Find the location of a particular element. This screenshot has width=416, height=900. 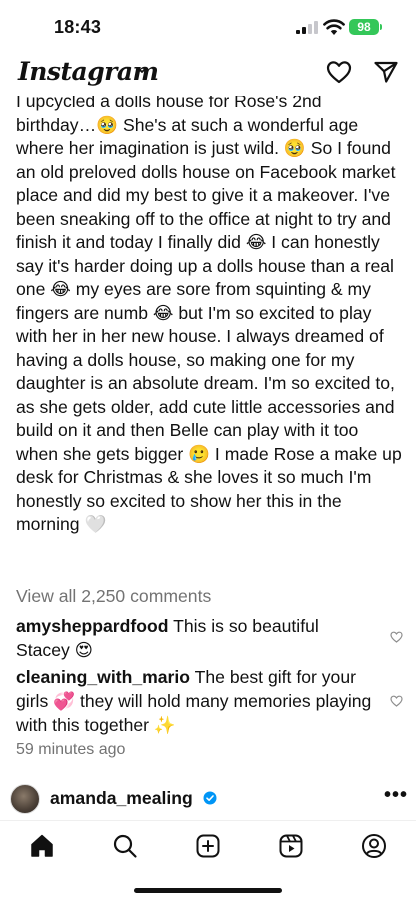

home-indicator is located at coordinates (208, 890).